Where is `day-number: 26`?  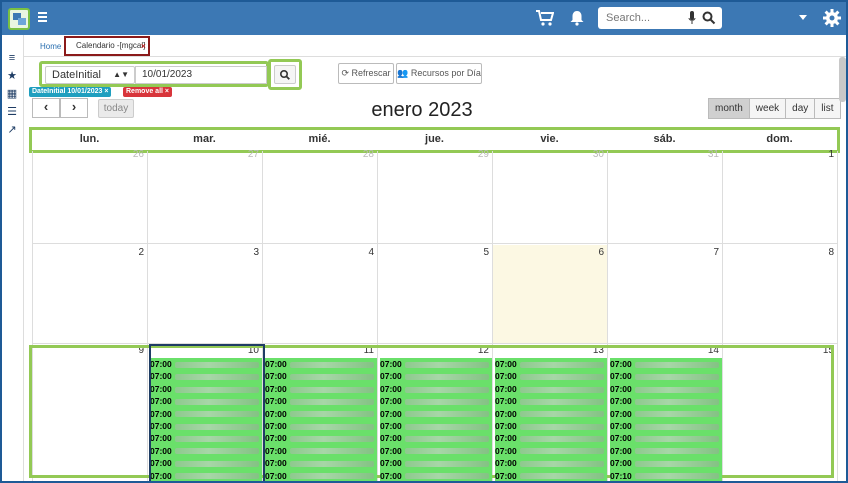
day-number: 26 is located at coordinates (128, 154).